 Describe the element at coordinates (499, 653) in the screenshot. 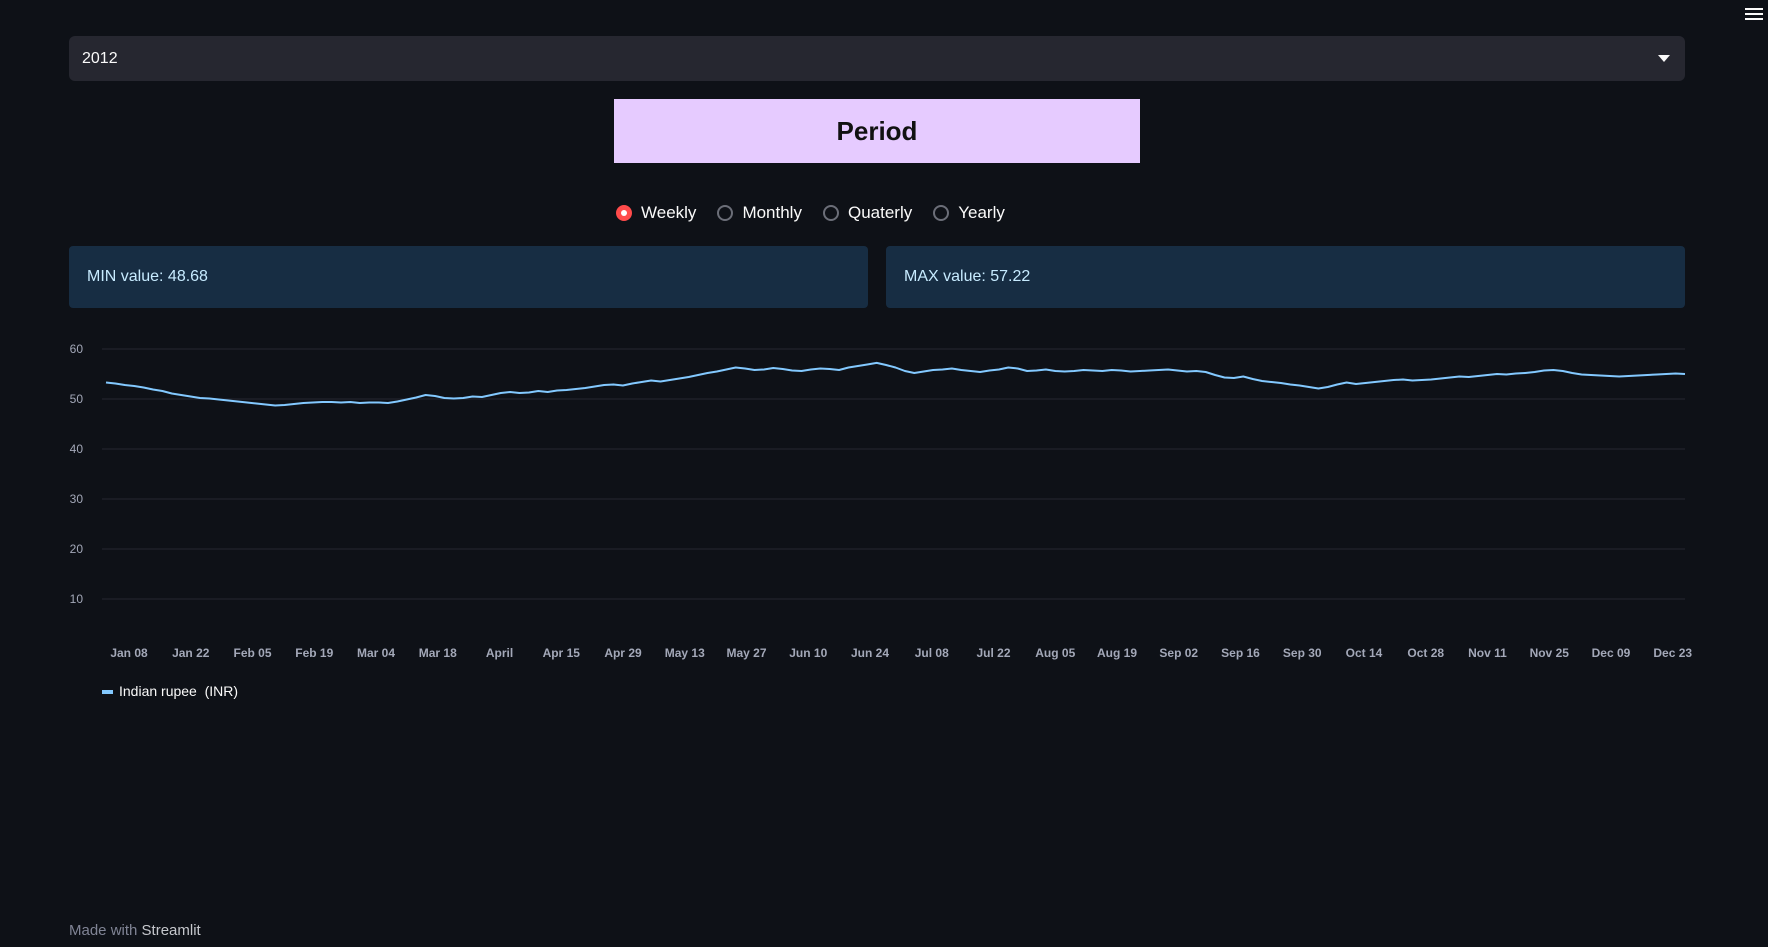

I see `x-tick-label: April` at that location.